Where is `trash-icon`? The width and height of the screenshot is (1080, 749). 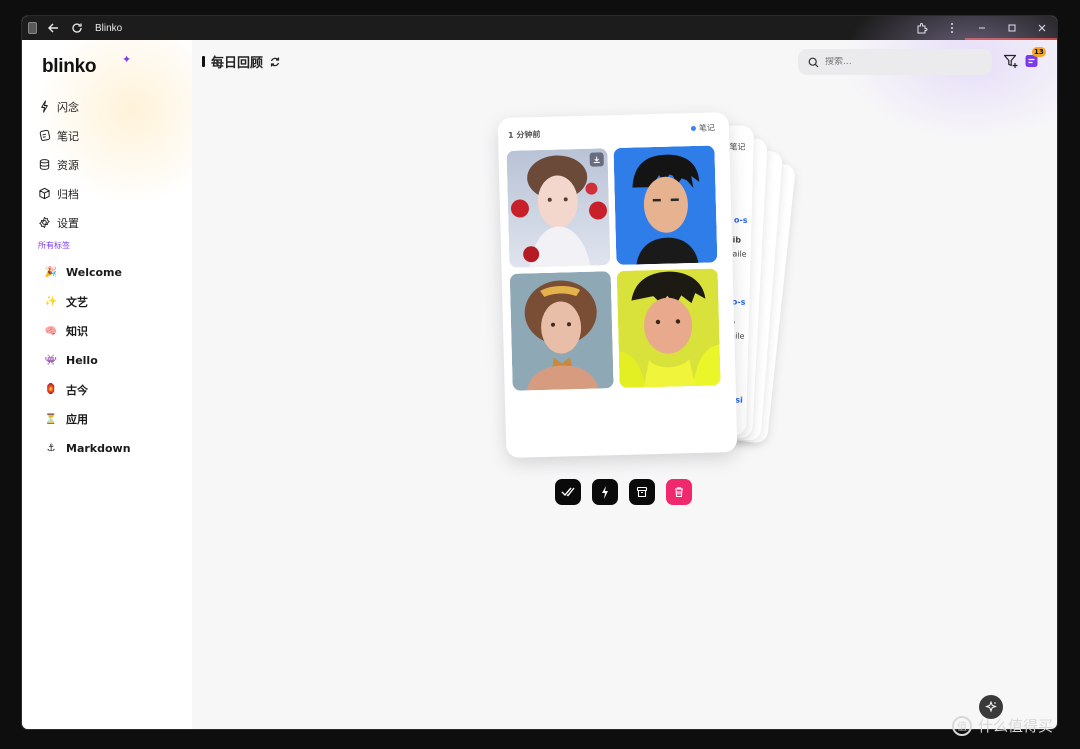
trash-icon is located at coordinates (679, 492).